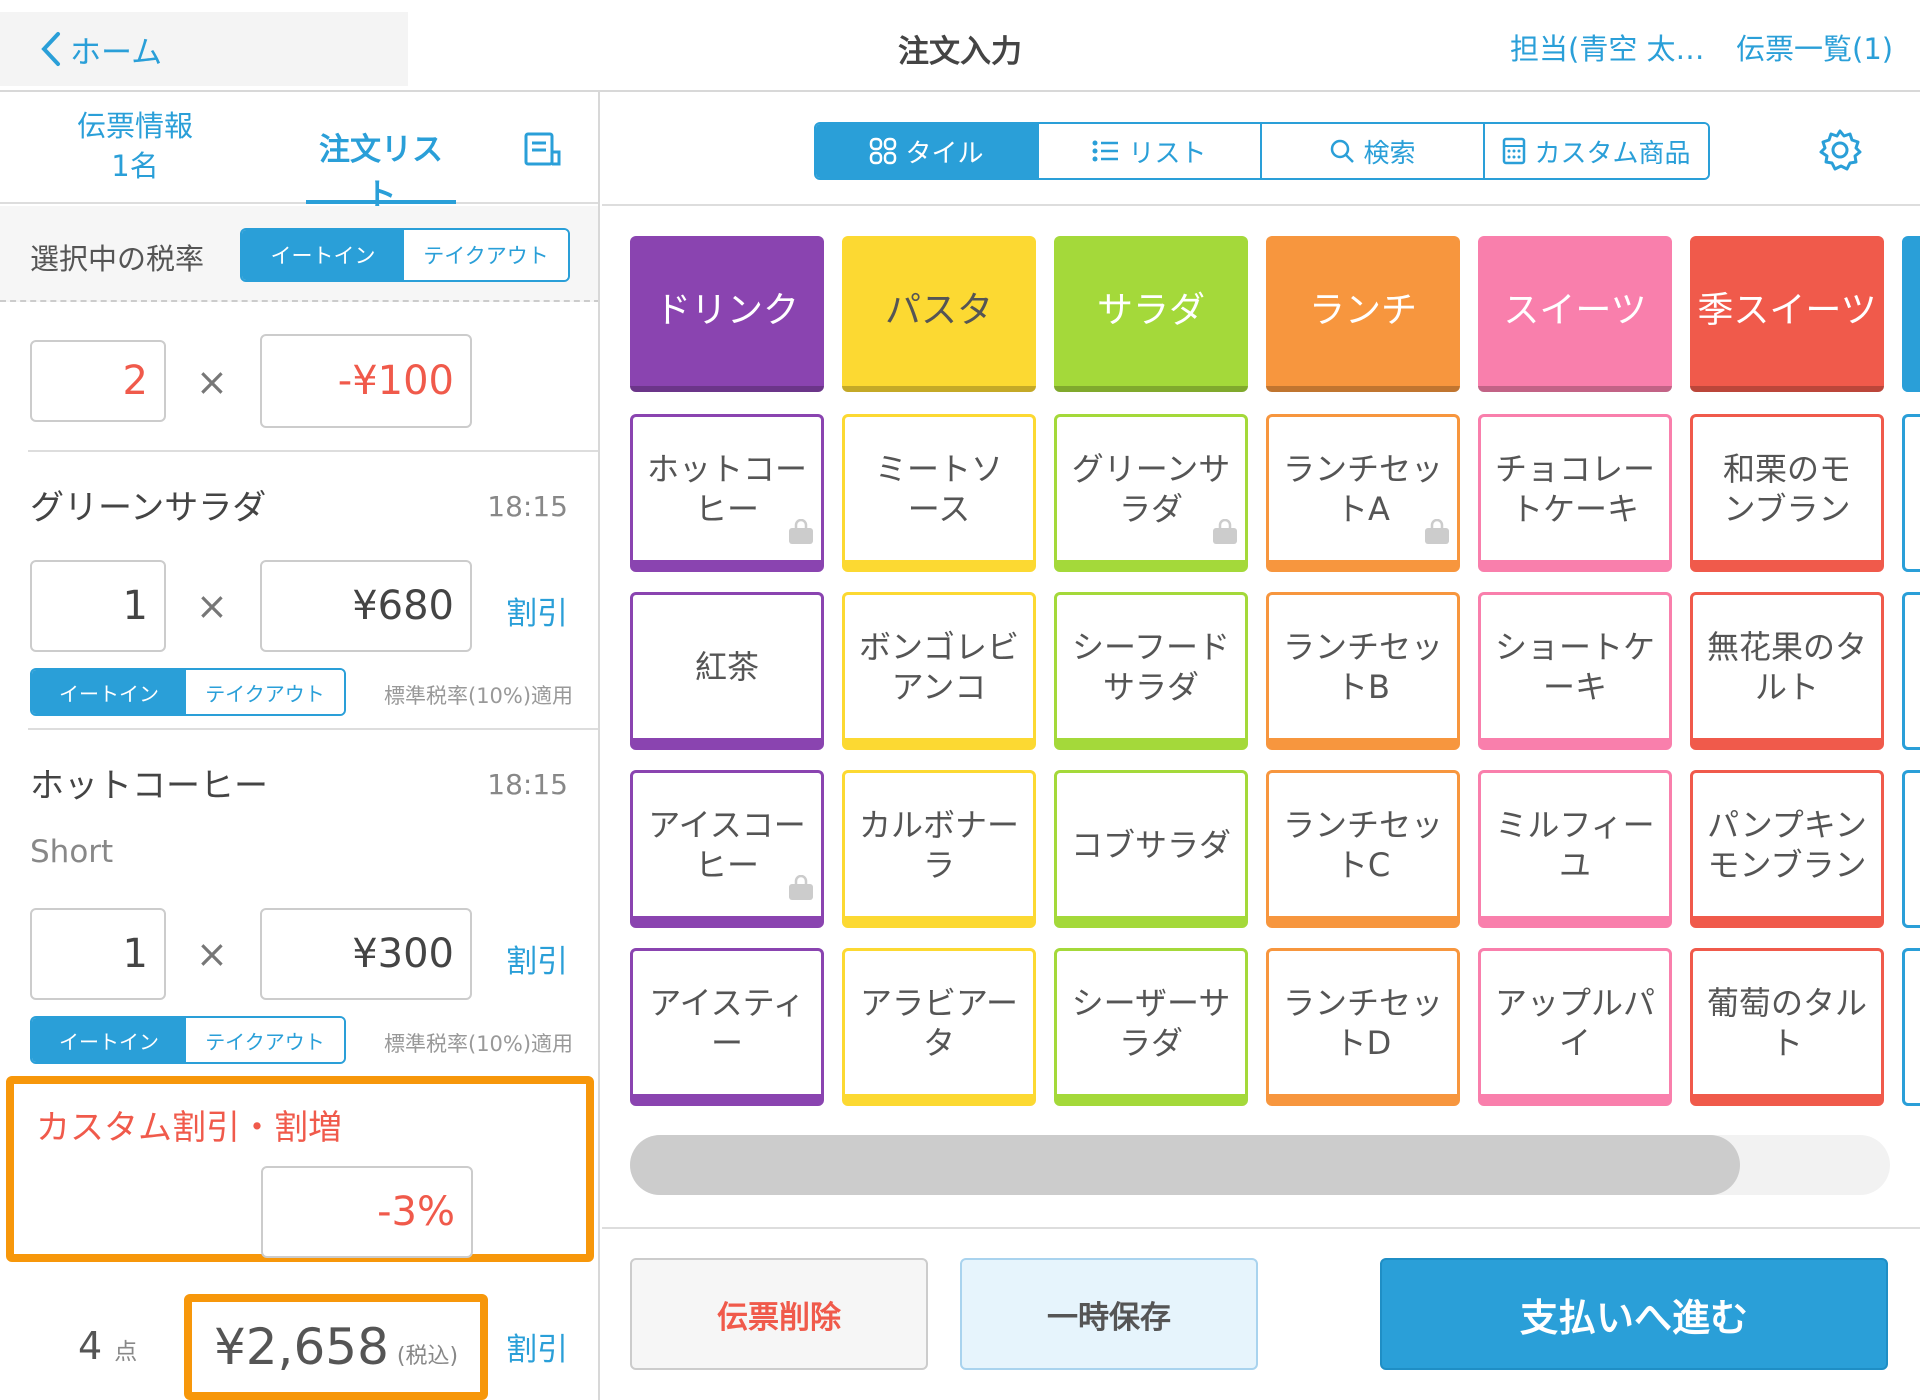 This screenshot has height=1400, width=1920. I want to click on horizontal-scrollbar, so click(1260, 1165).